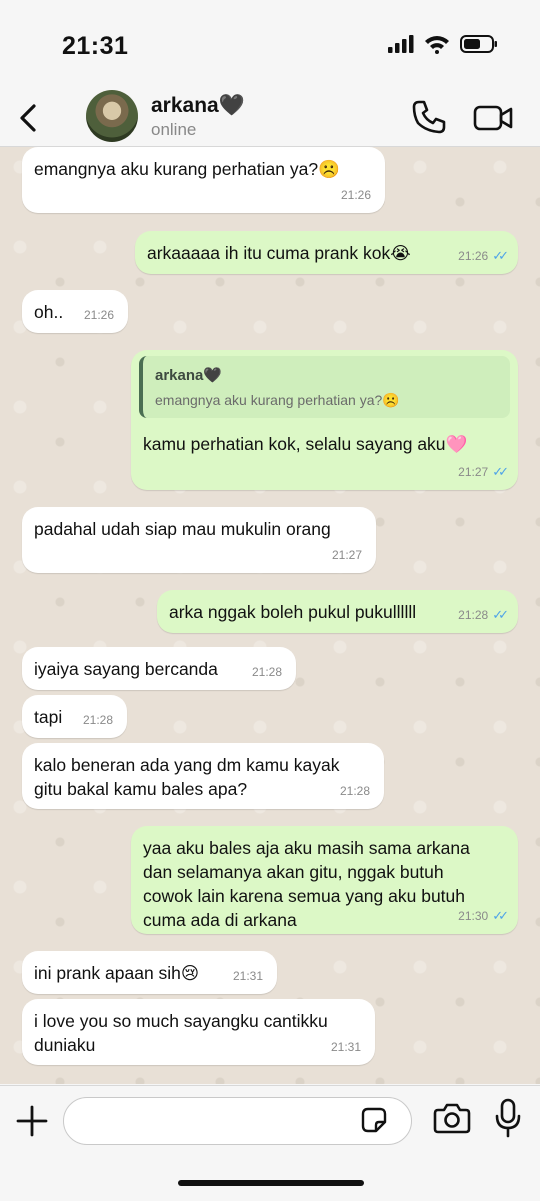 This screenshot has width=540, height=1201. What do you see at coordinates (126, 669) in the screenshot?
I see `message-text: iyaiya sayang bercanda` at bounding box center [126, 669].